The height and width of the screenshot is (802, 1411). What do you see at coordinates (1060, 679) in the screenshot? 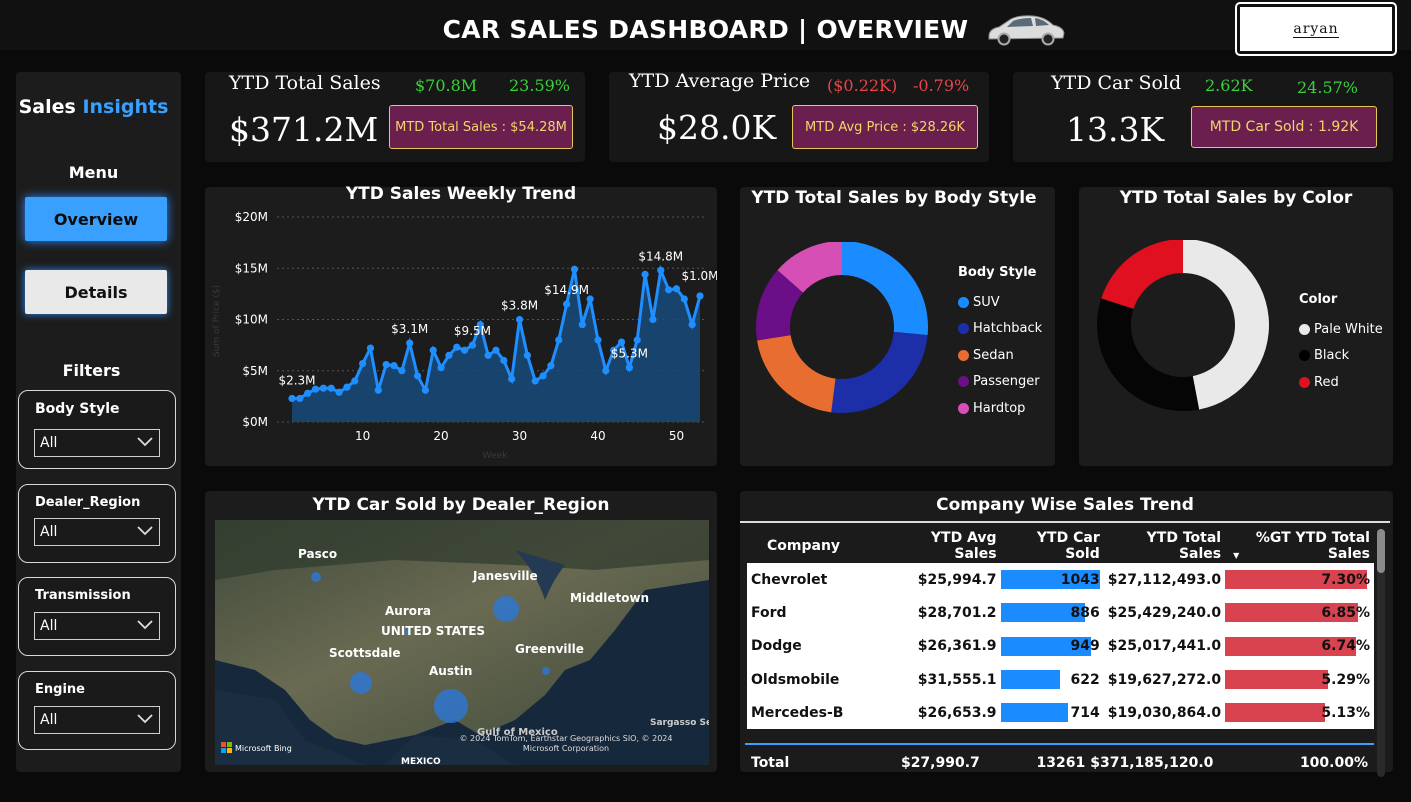
I see `table-row: Oldsmobile $31,555.1 622 $19,627,272.0 5.29%` at bounding box center [1060, 679].